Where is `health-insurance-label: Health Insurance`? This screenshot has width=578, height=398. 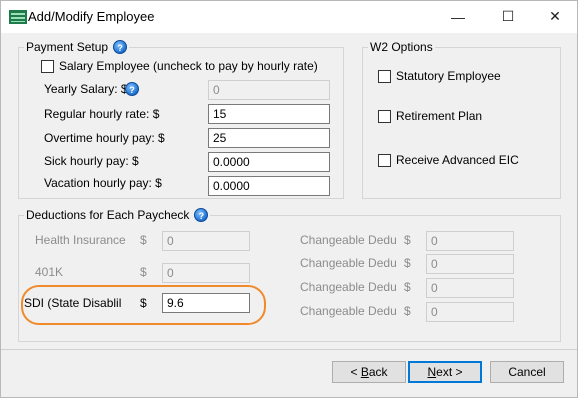 health-insurance-label: Health Insurance is located at coordinates (80, 240).